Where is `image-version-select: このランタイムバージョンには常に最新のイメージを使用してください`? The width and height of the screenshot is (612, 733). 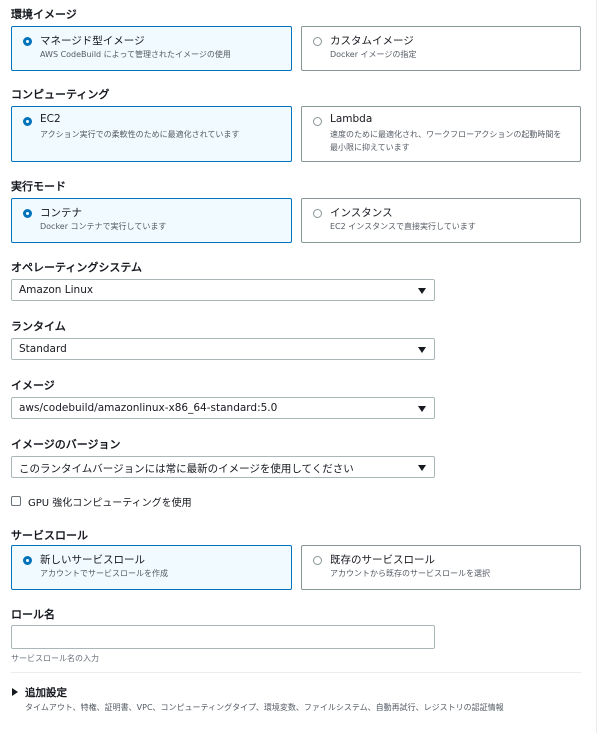 image-version-select: このランタイムバージョンには常に最新のイメージを使用してください is located at coordinates (223, 467).